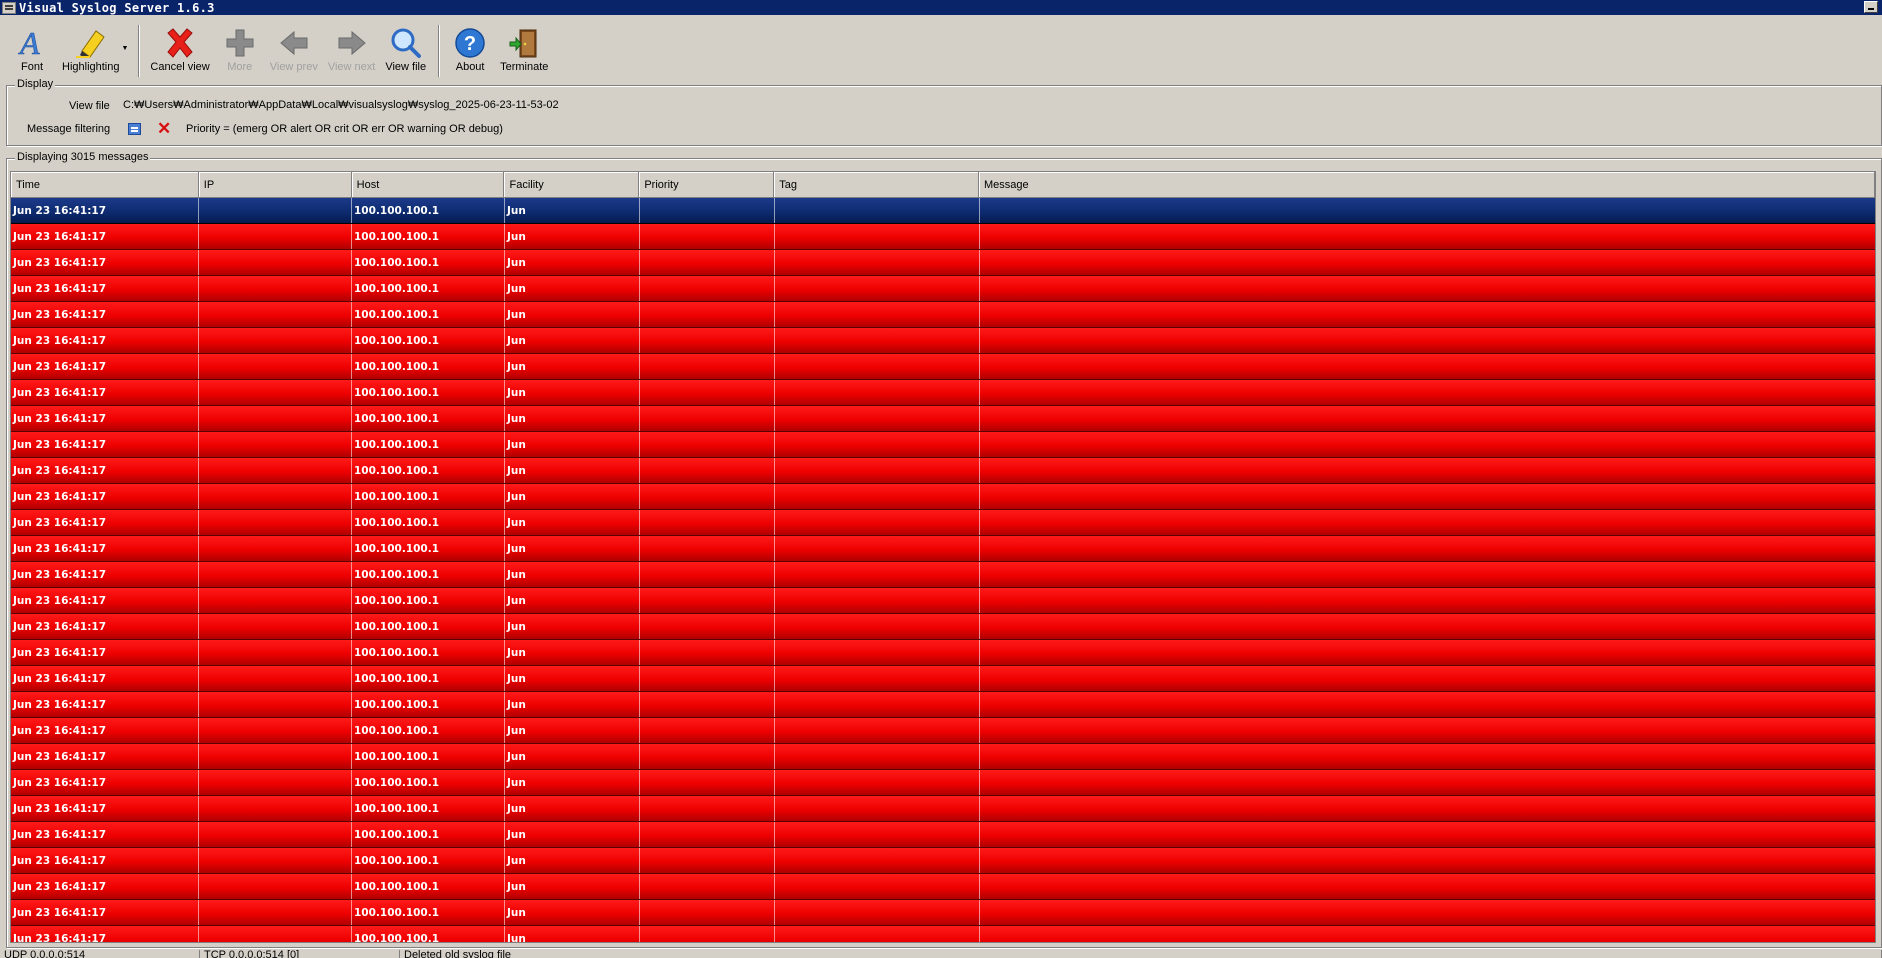 This screenshot has width=1882, height=958. I want to click on view-file-button: View file, so click(405, 46).